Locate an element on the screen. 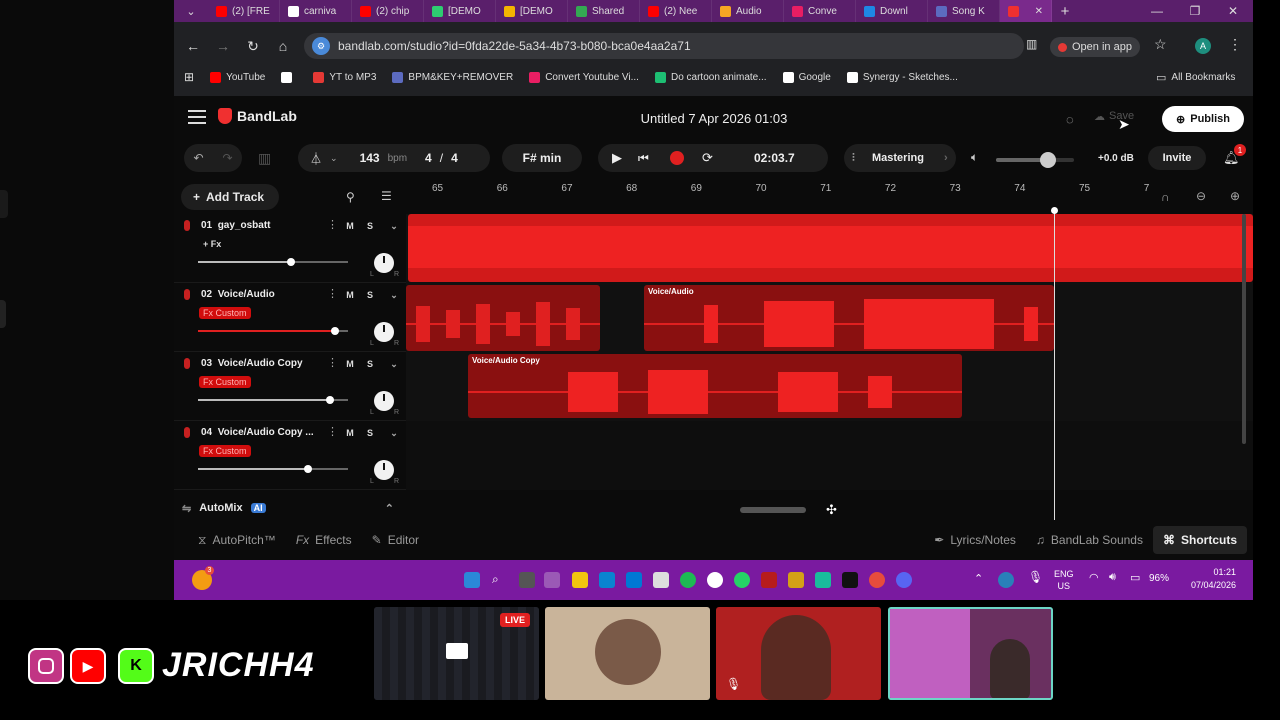  horizontal-scrollbar is located at coordinates (773, 510).